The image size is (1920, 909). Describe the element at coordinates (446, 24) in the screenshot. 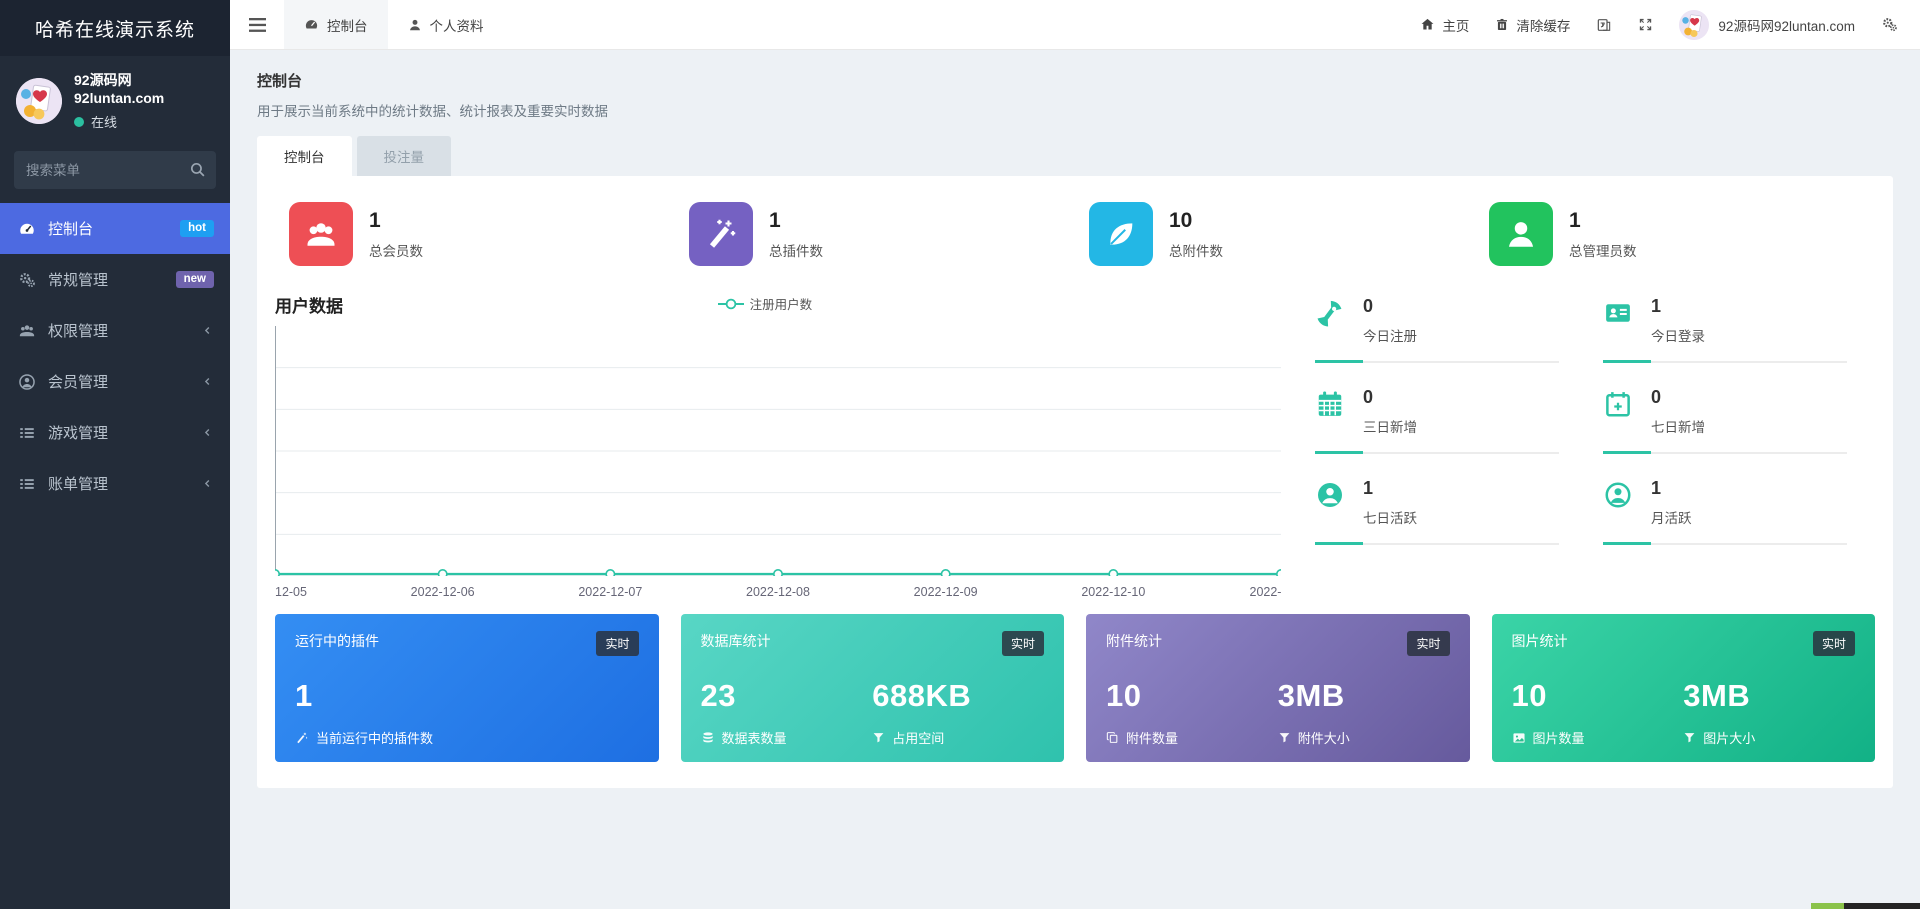

I see `topbar-tab-profile: 个人资料` at that location.